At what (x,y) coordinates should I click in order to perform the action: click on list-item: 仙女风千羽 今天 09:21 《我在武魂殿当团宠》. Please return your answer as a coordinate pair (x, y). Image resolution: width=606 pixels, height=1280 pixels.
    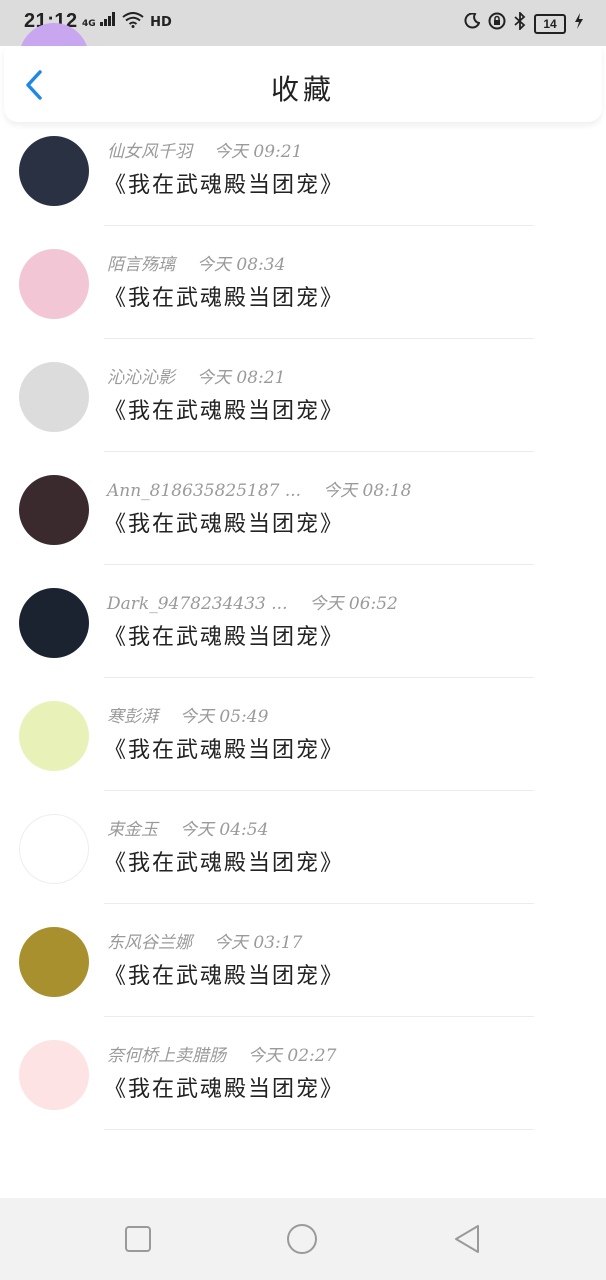
    Looking at the image, I should click on (303, 169).